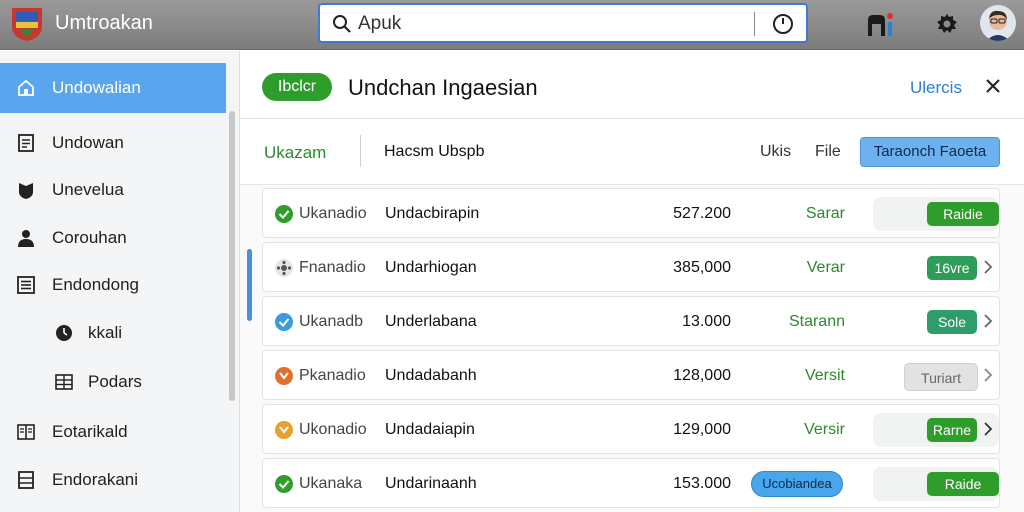 The height and width of the screenshot is (512, 1024). I want to click on sidebar-item-podars: Podars, so click(114, 382).